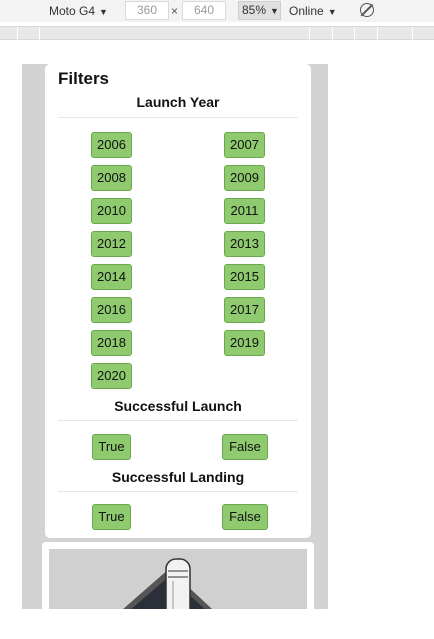  Describe the element at coordinates (244, 211) in the screenshot. I see `year-button-2011: 2011` at that location.